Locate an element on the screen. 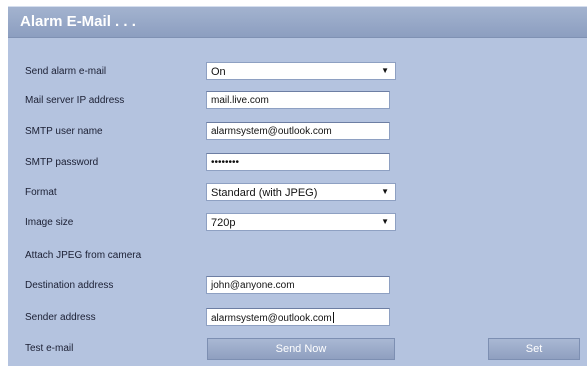 The height and width of the screenshot is (366, 587). format-value: Standard (with JPEG) is located at coordinates (264, 193).